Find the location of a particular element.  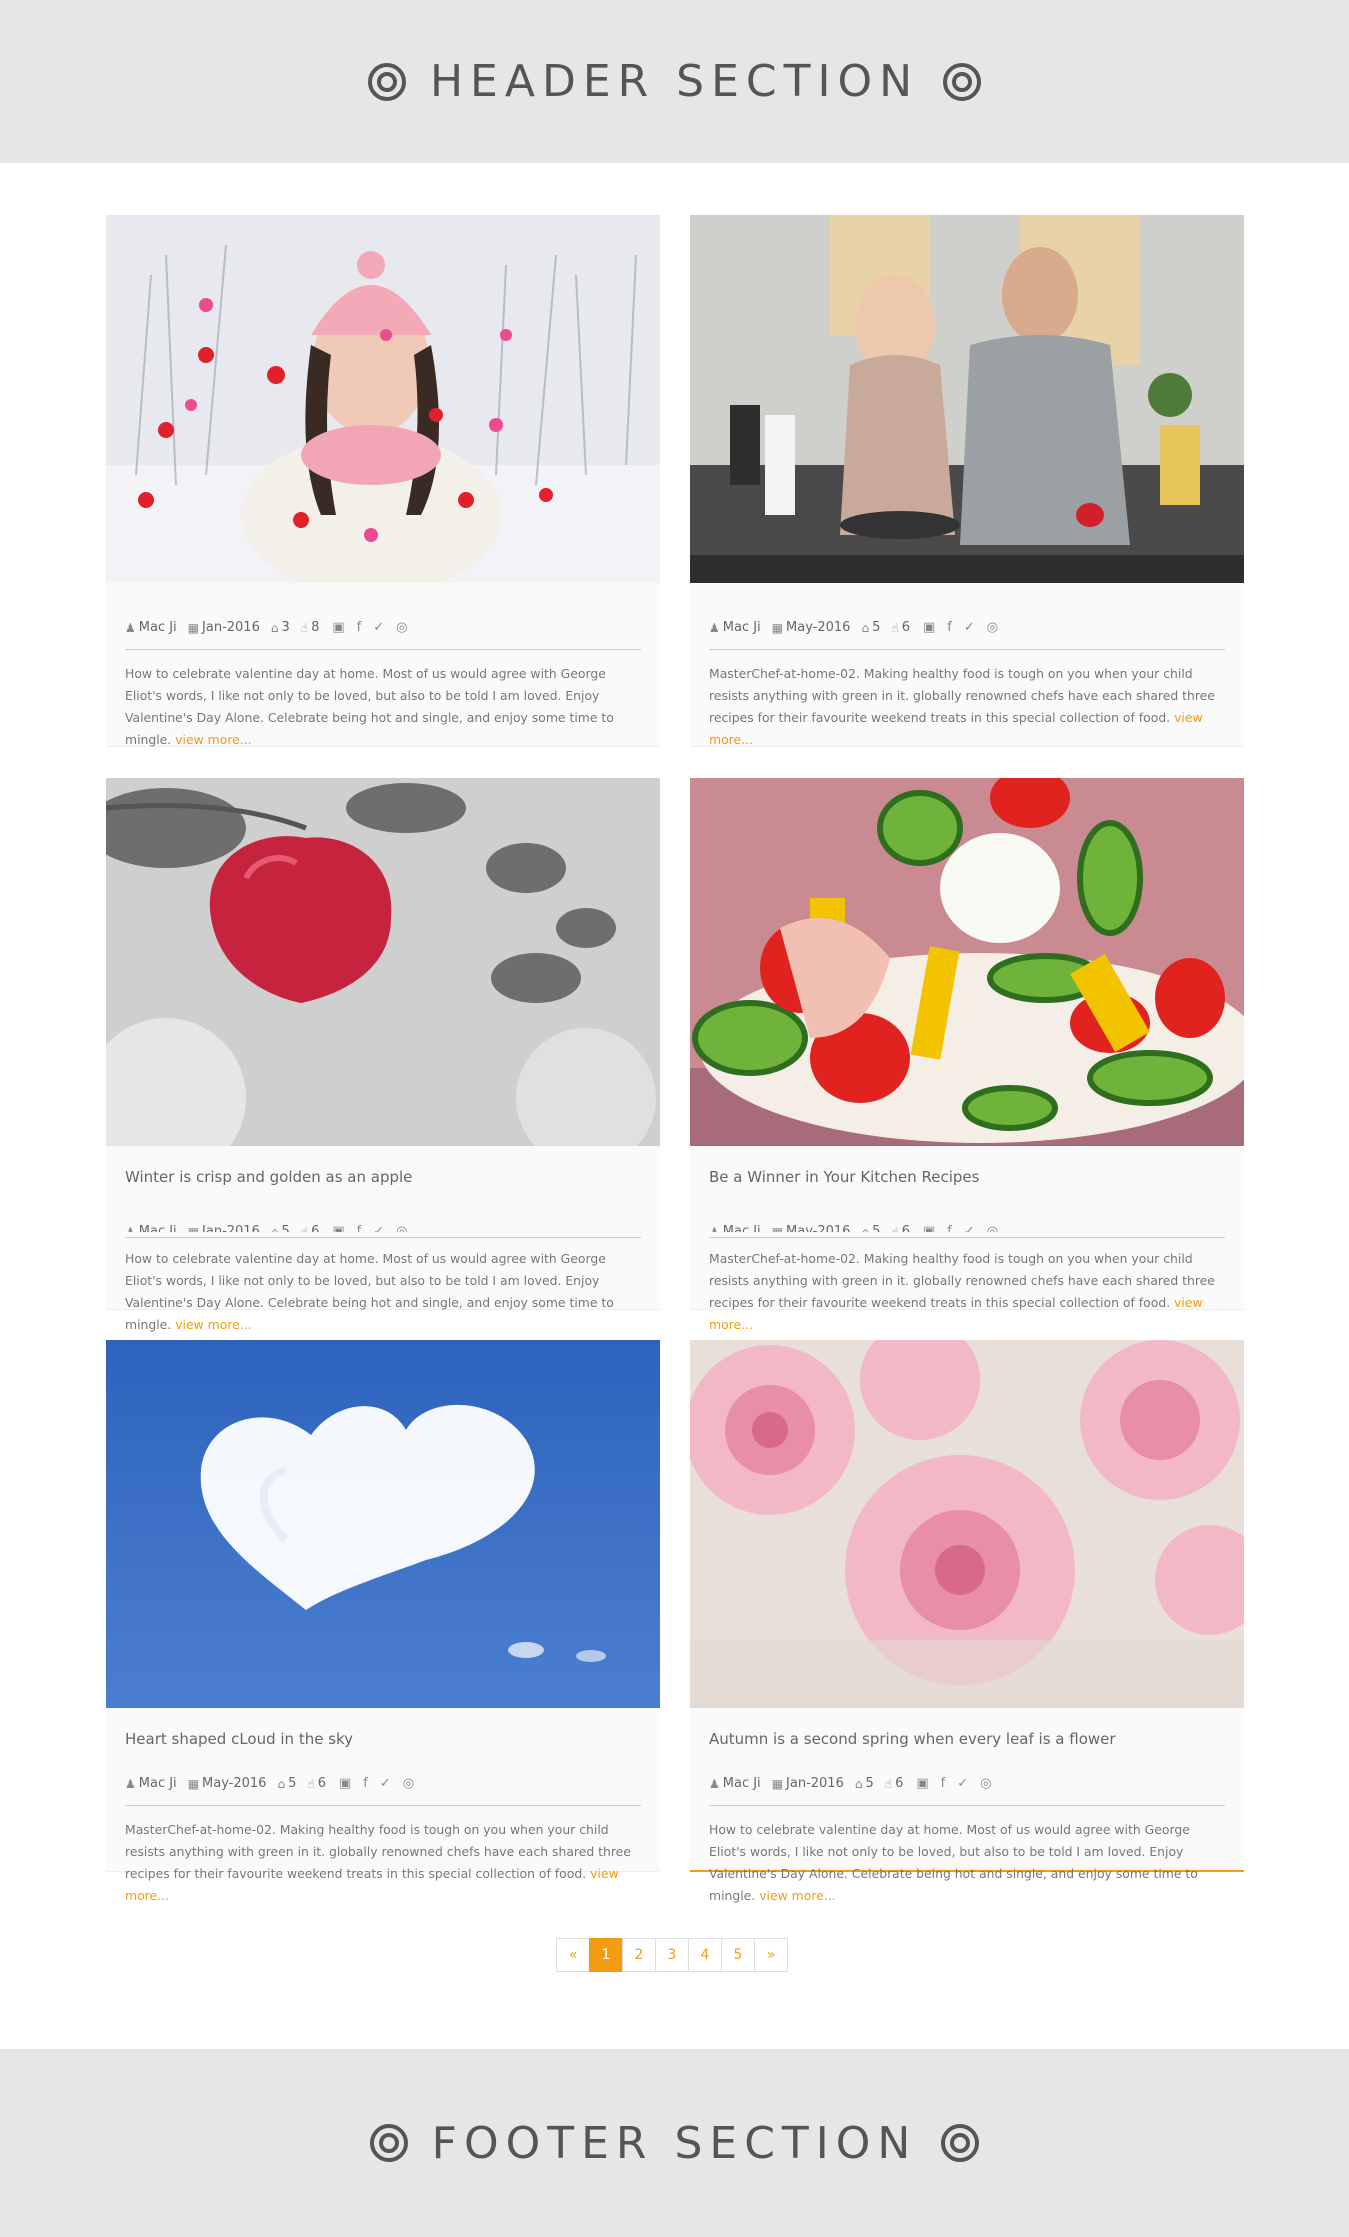

pagination-page-2: 2 is located at coordinates (639, 1955).